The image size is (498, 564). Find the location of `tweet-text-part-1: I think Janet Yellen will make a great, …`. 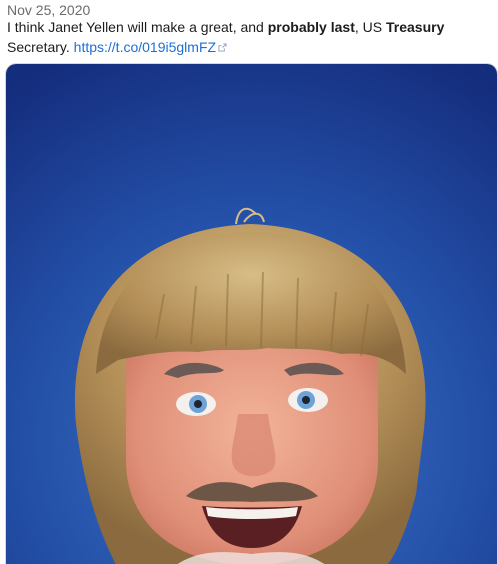

tweet-text-part-1: I think Janet Yellen will make a great, … is located at coordinates (137, 27).